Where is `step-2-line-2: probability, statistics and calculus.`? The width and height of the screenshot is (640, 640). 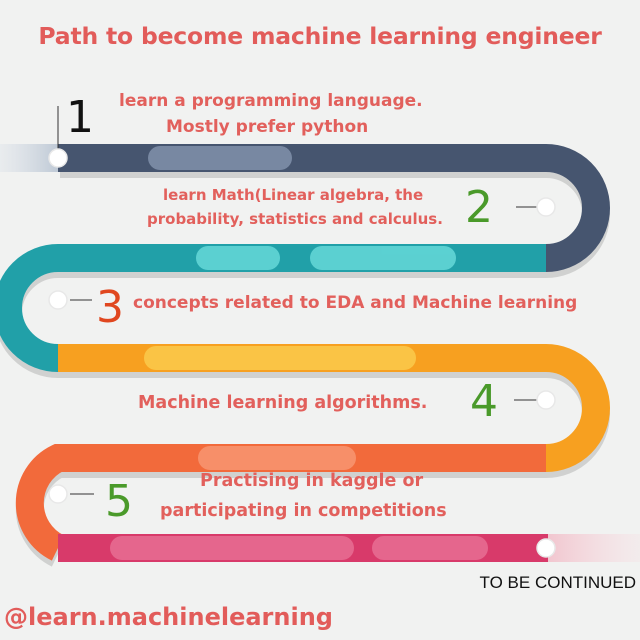 step-2-line-2: probability, statistics and calculus. is located at coordinates (295, 219).